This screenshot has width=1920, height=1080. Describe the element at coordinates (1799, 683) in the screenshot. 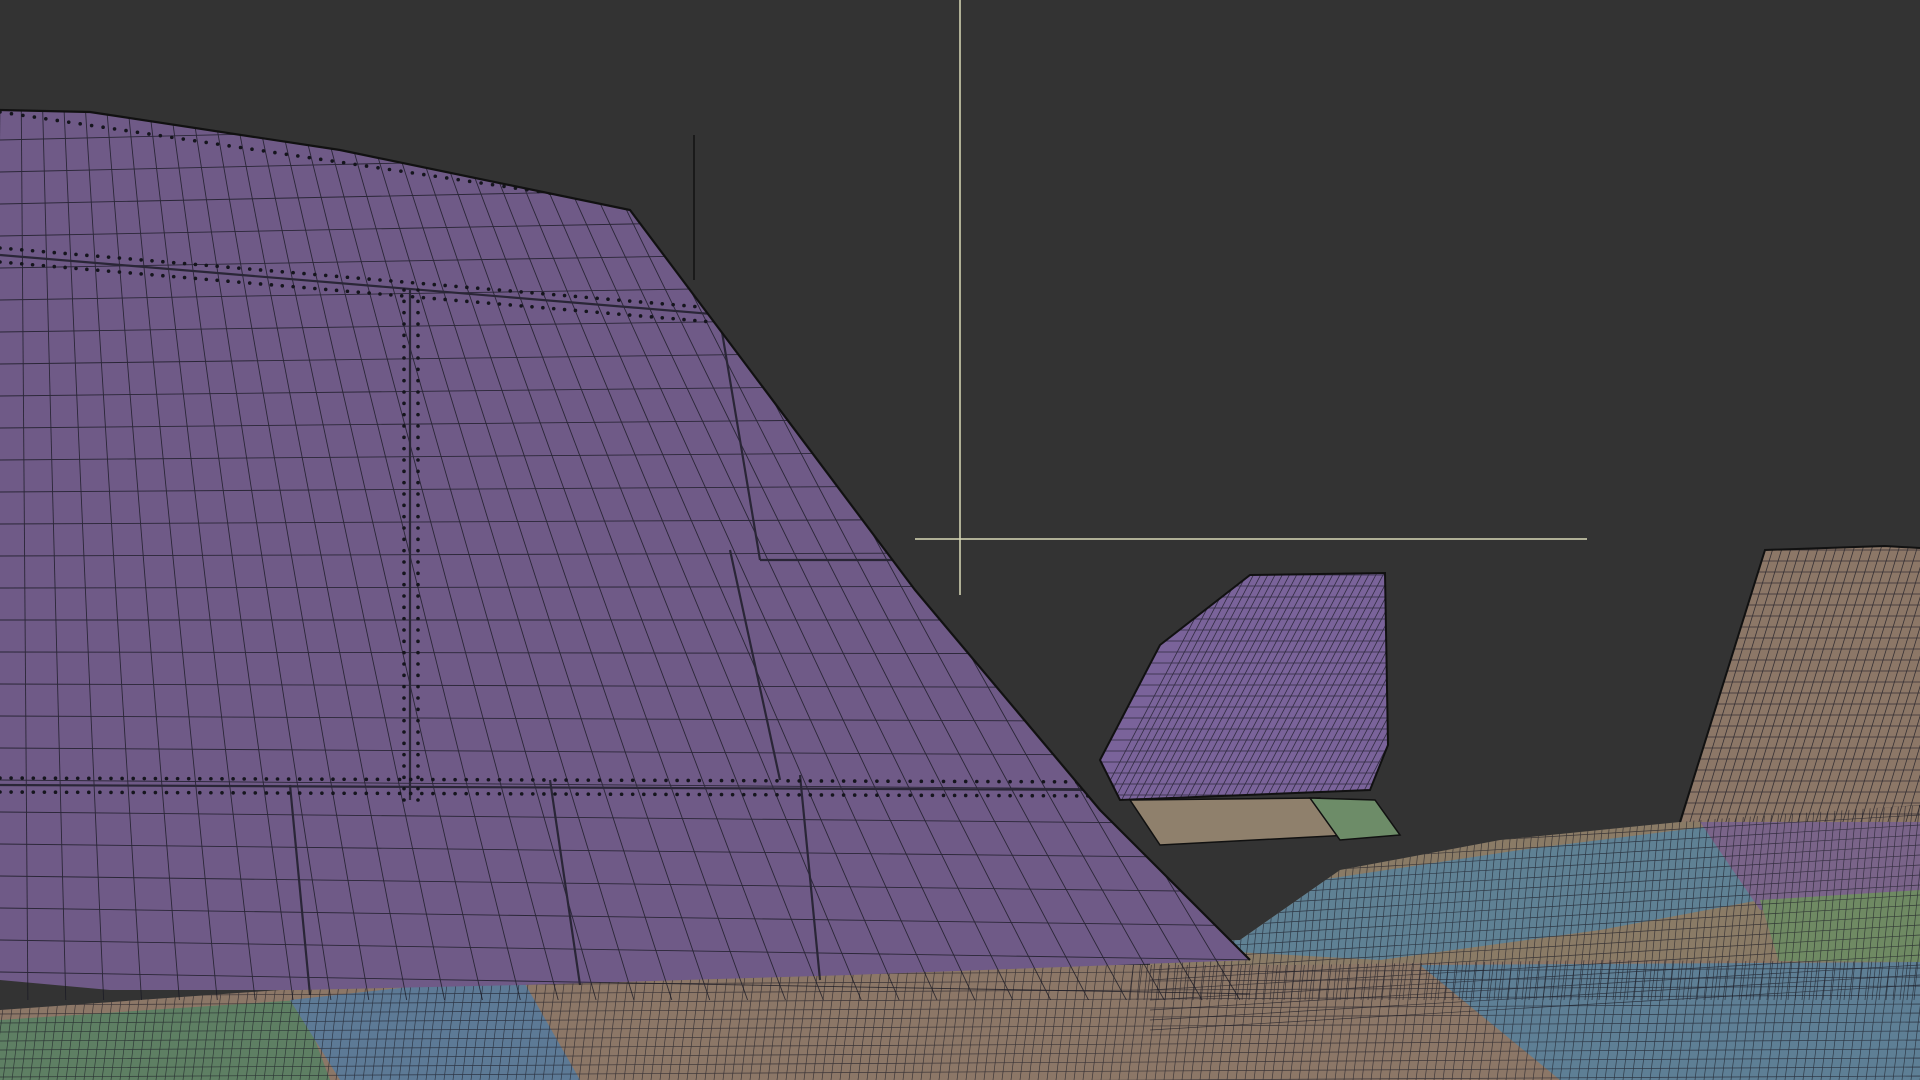

I see `right-tail-fin` at that location.